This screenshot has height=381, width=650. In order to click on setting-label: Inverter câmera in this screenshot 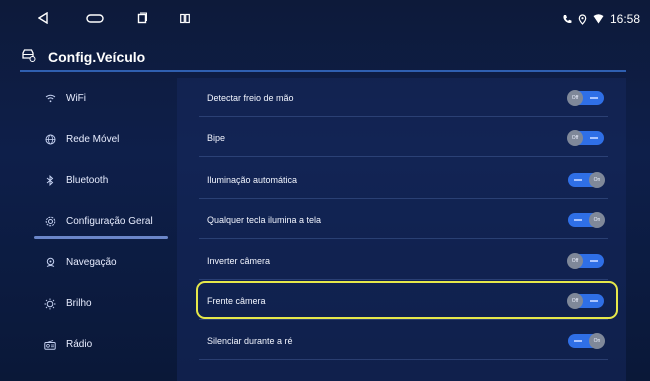, I will do `click(239, 260)`.